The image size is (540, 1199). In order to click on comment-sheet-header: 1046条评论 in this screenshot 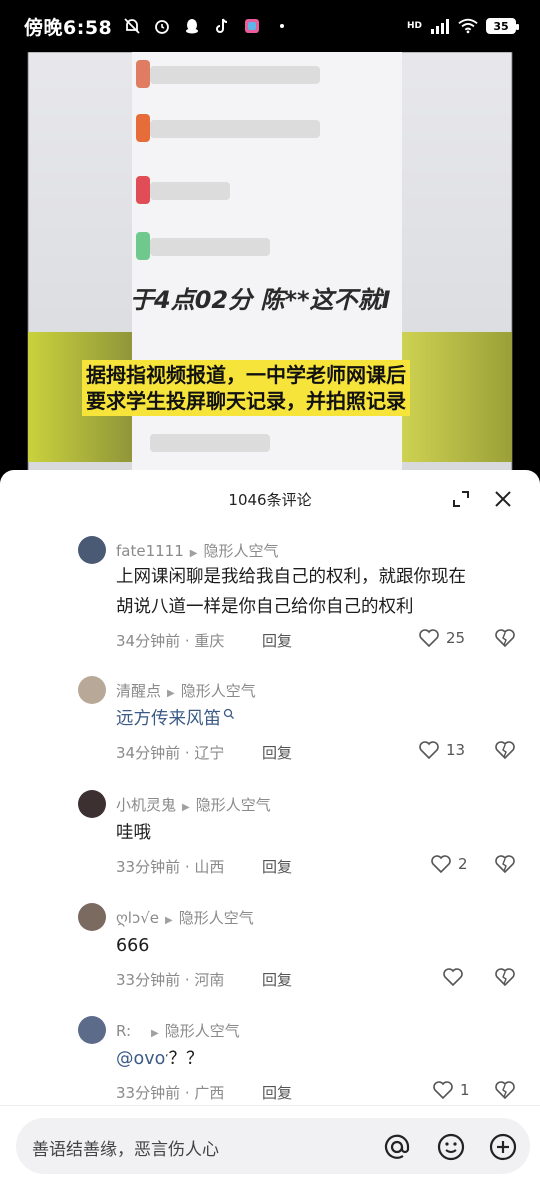, I will do `click(270, 499)`.